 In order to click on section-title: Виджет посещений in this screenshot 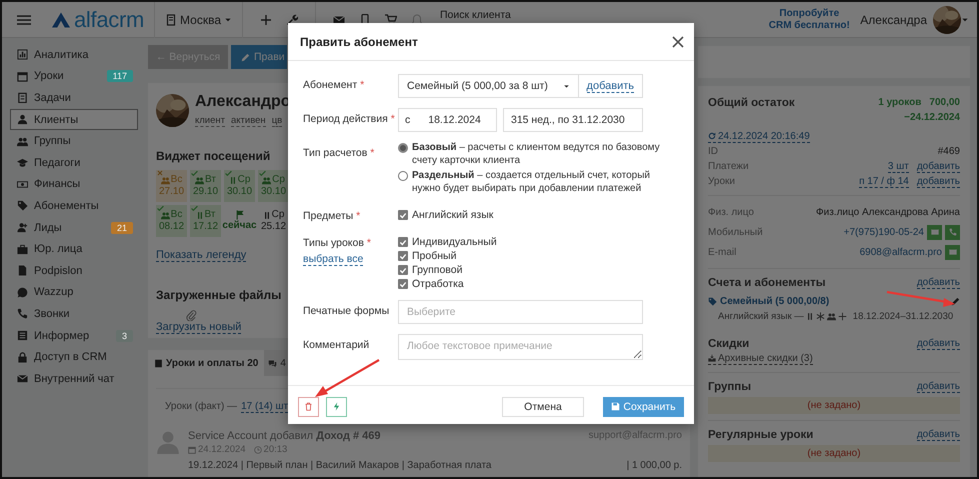, I will do `click(213, 156)`.